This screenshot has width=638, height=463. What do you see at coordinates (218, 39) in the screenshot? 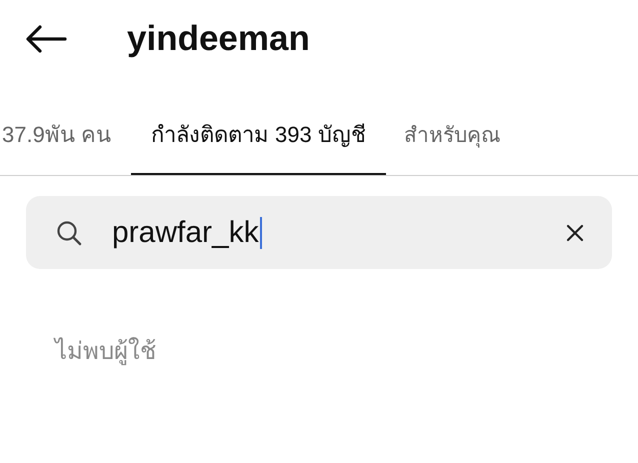
I see `profile-username: yindeeman` at bounding box center [218, 39].